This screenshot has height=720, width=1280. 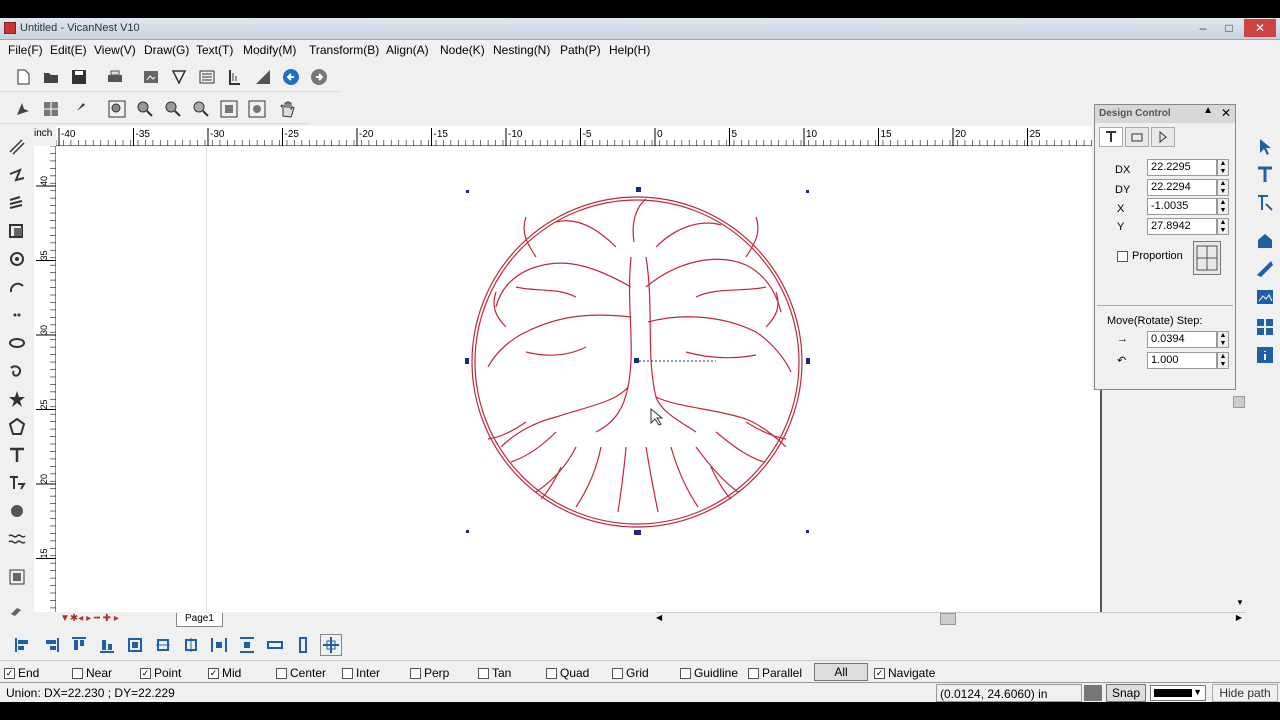 I want to click on zoom-in-icon, so click(x=145, y=109).